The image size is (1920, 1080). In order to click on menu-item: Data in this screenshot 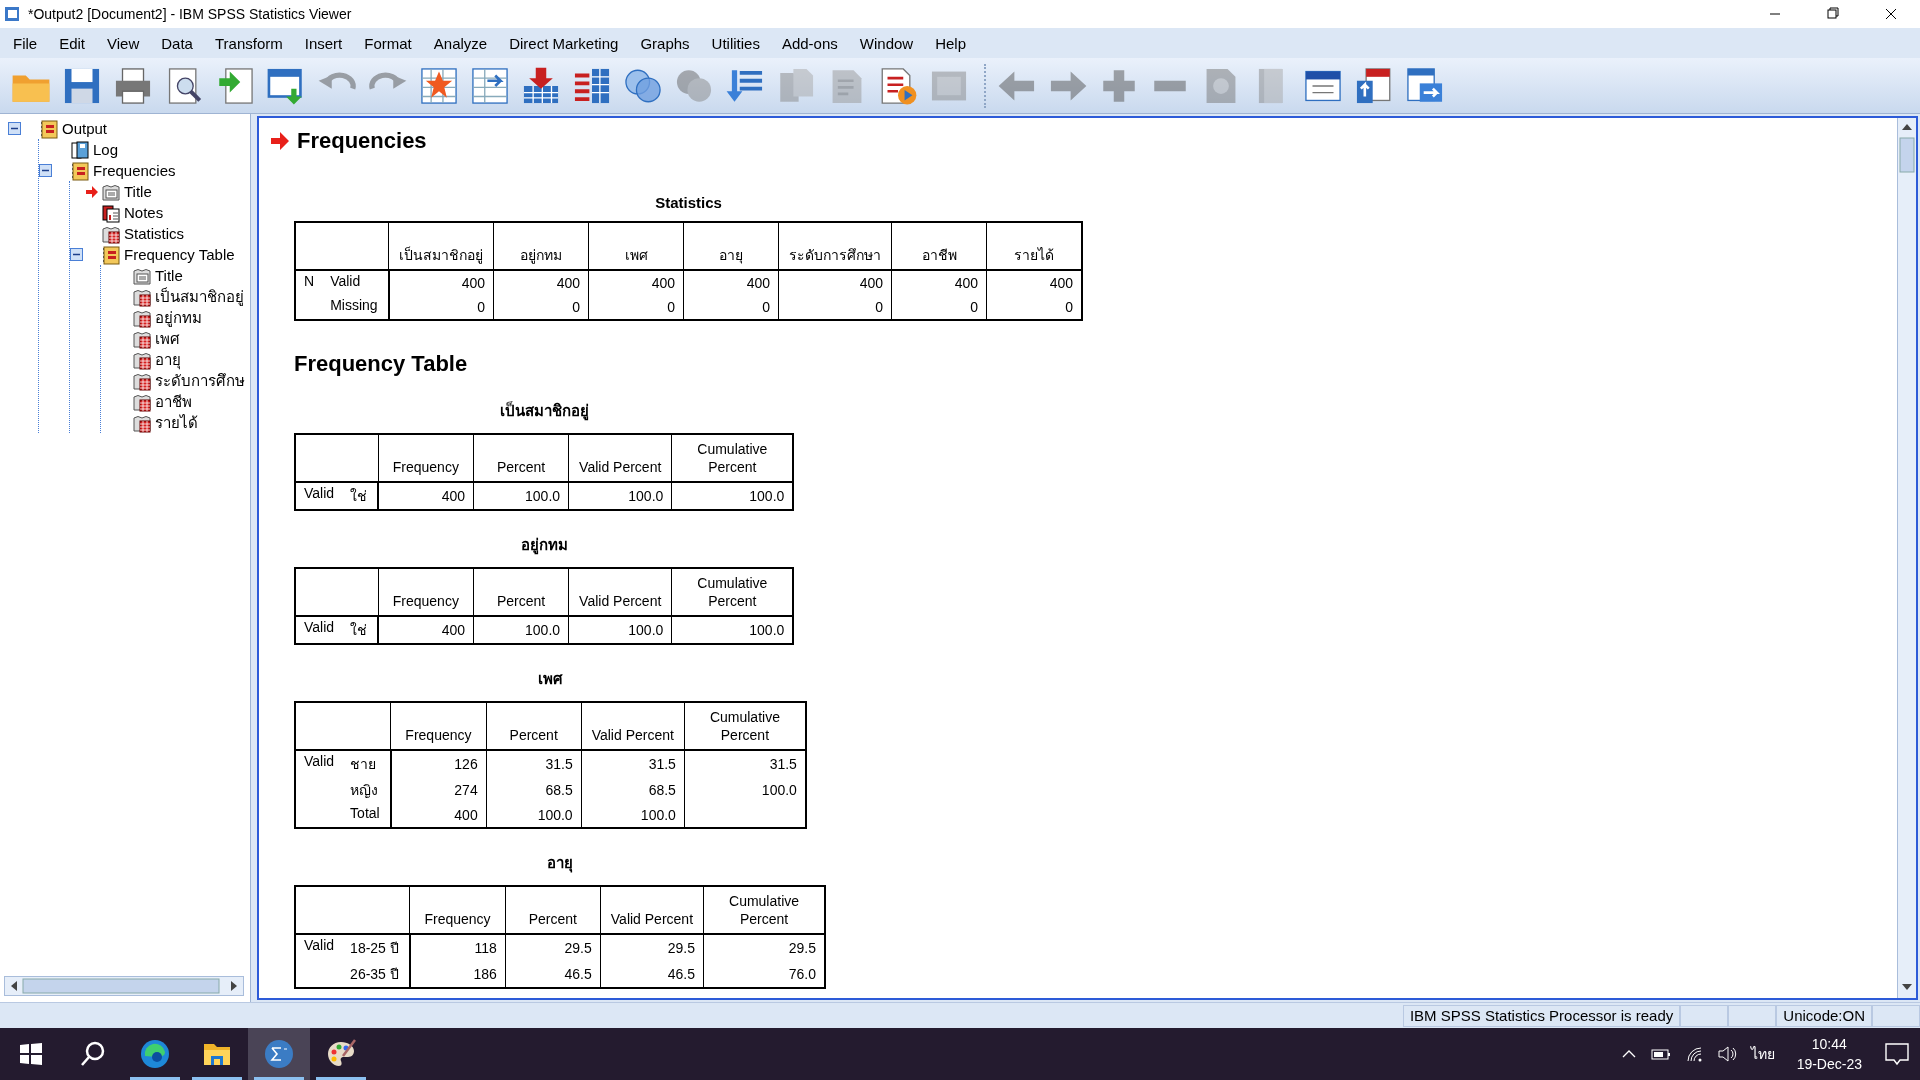, I will do `click(177, 43)`.